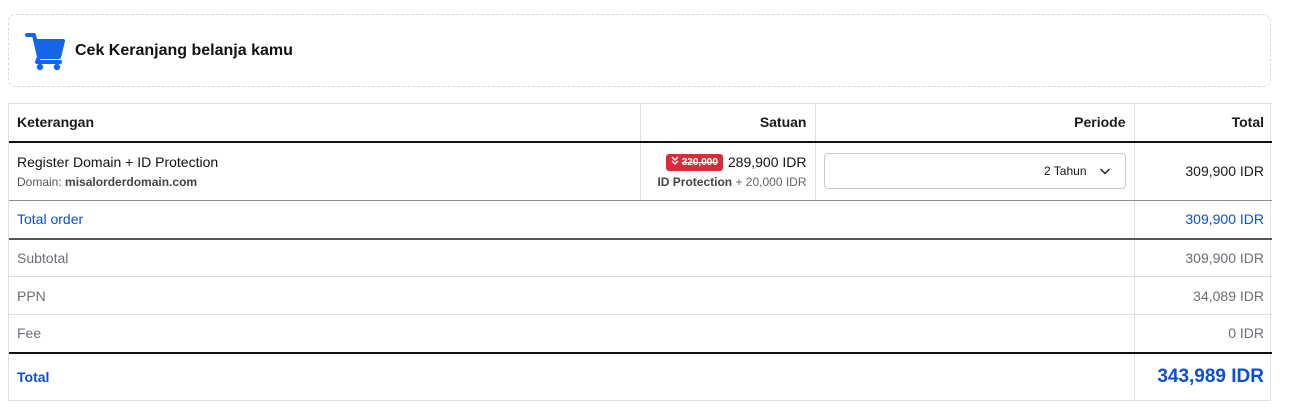 The image size is (1289, 417). Describe the element at coordinates (39, 181) in the screenshot. I see `domain-label: Domain:` at that location.